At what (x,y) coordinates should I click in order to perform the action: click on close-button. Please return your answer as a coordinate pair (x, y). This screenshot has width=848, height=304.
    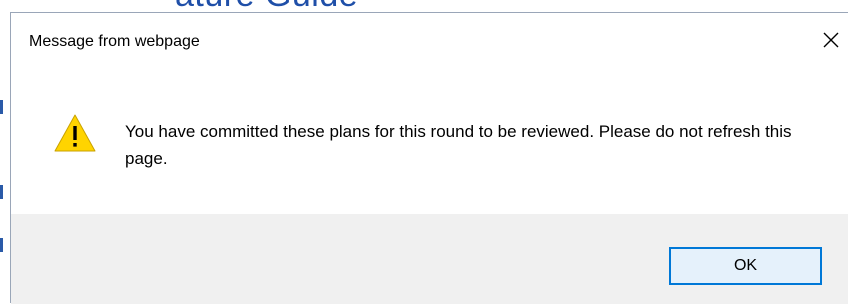
    Looking at the image, I should click on (831, 42).